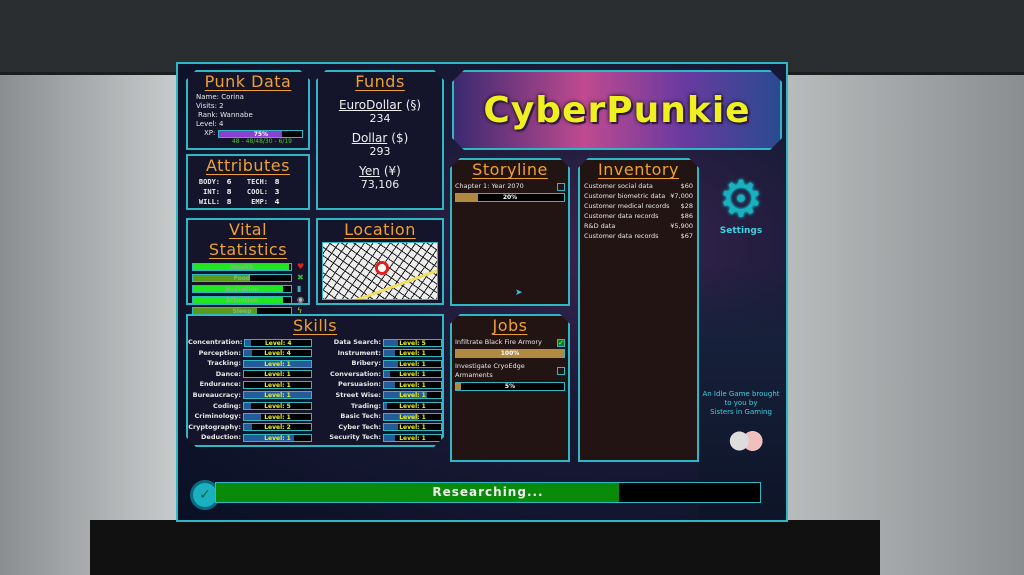 This screenshot has height=575, width=1024. Describe the element at coordinates (229, 182) in the screenshot. I see `attribute-value: 6` at that location.